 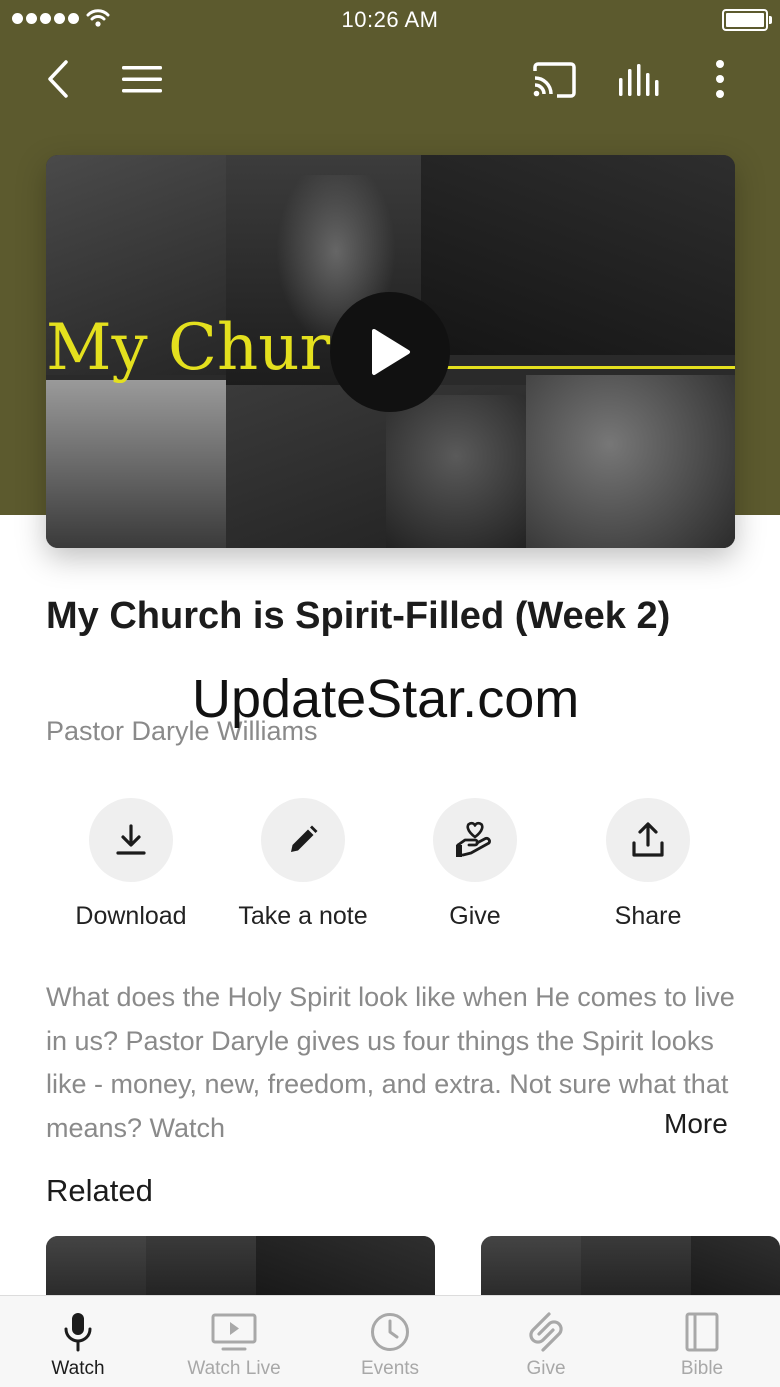 I want to click on play-icon, so click(x=391, y=352).